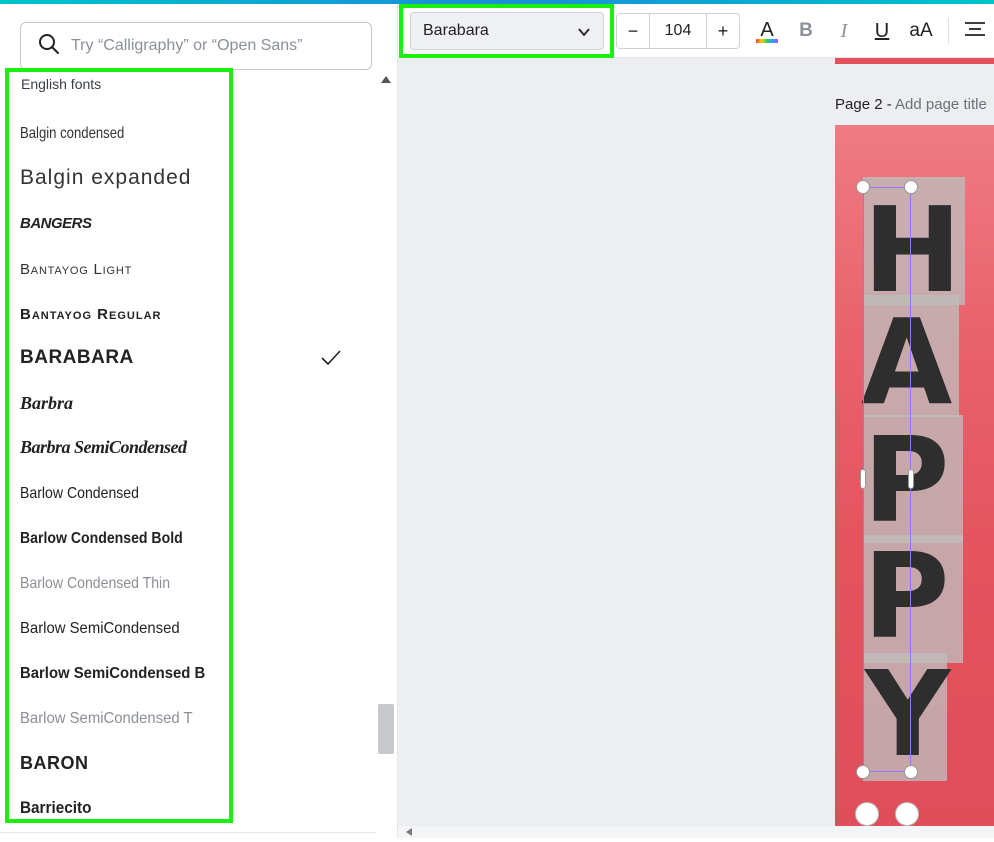 This screenshot has width=994, height=842. What do you see at coordinates (211, 46) in the screenshot?
I see `font-search-input` at bounding box center [211, 46].